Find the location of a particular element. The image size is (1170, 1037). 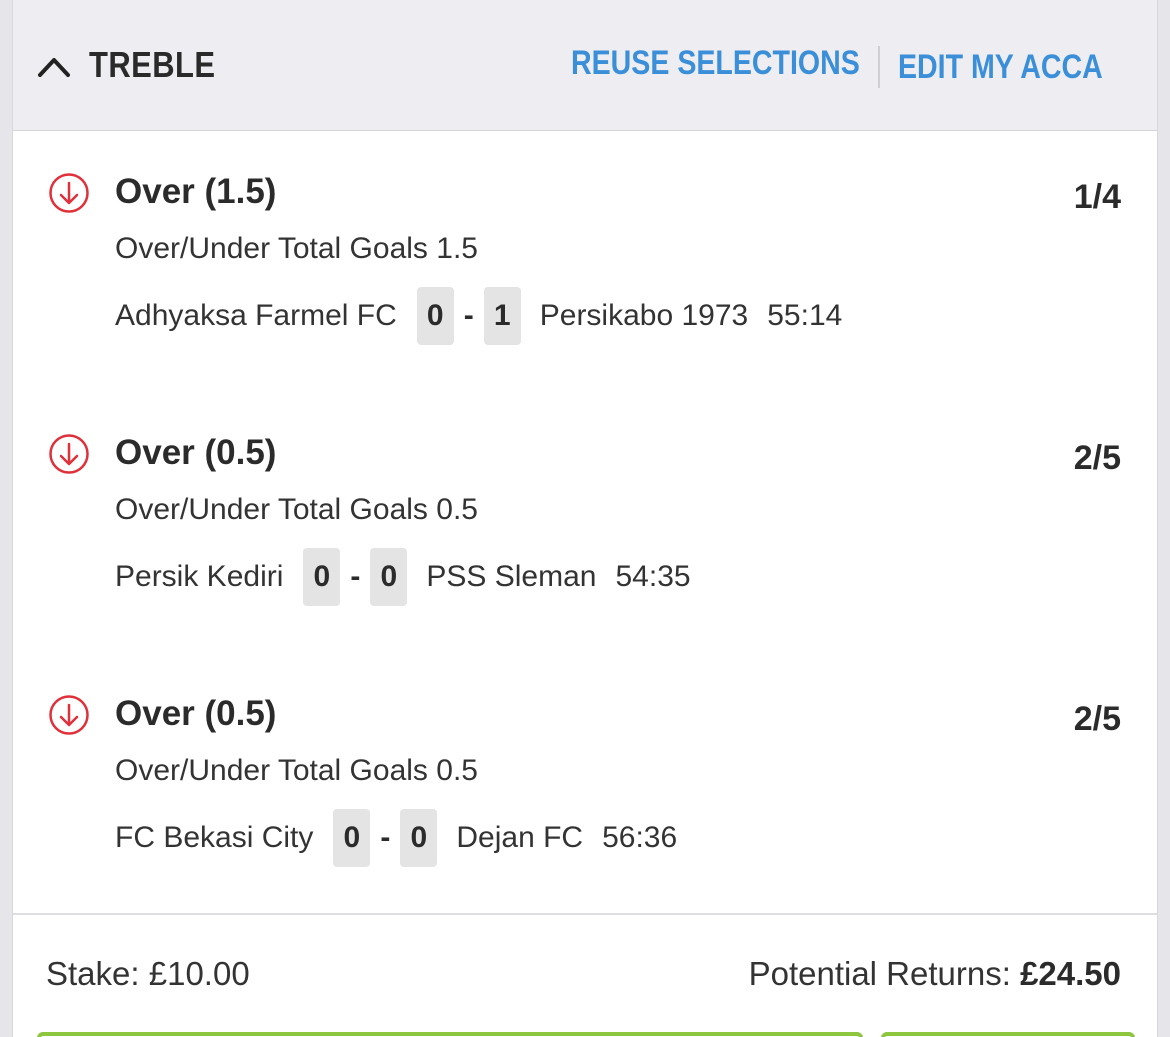

chevron-up-icon is located at coordinates (54, 66).